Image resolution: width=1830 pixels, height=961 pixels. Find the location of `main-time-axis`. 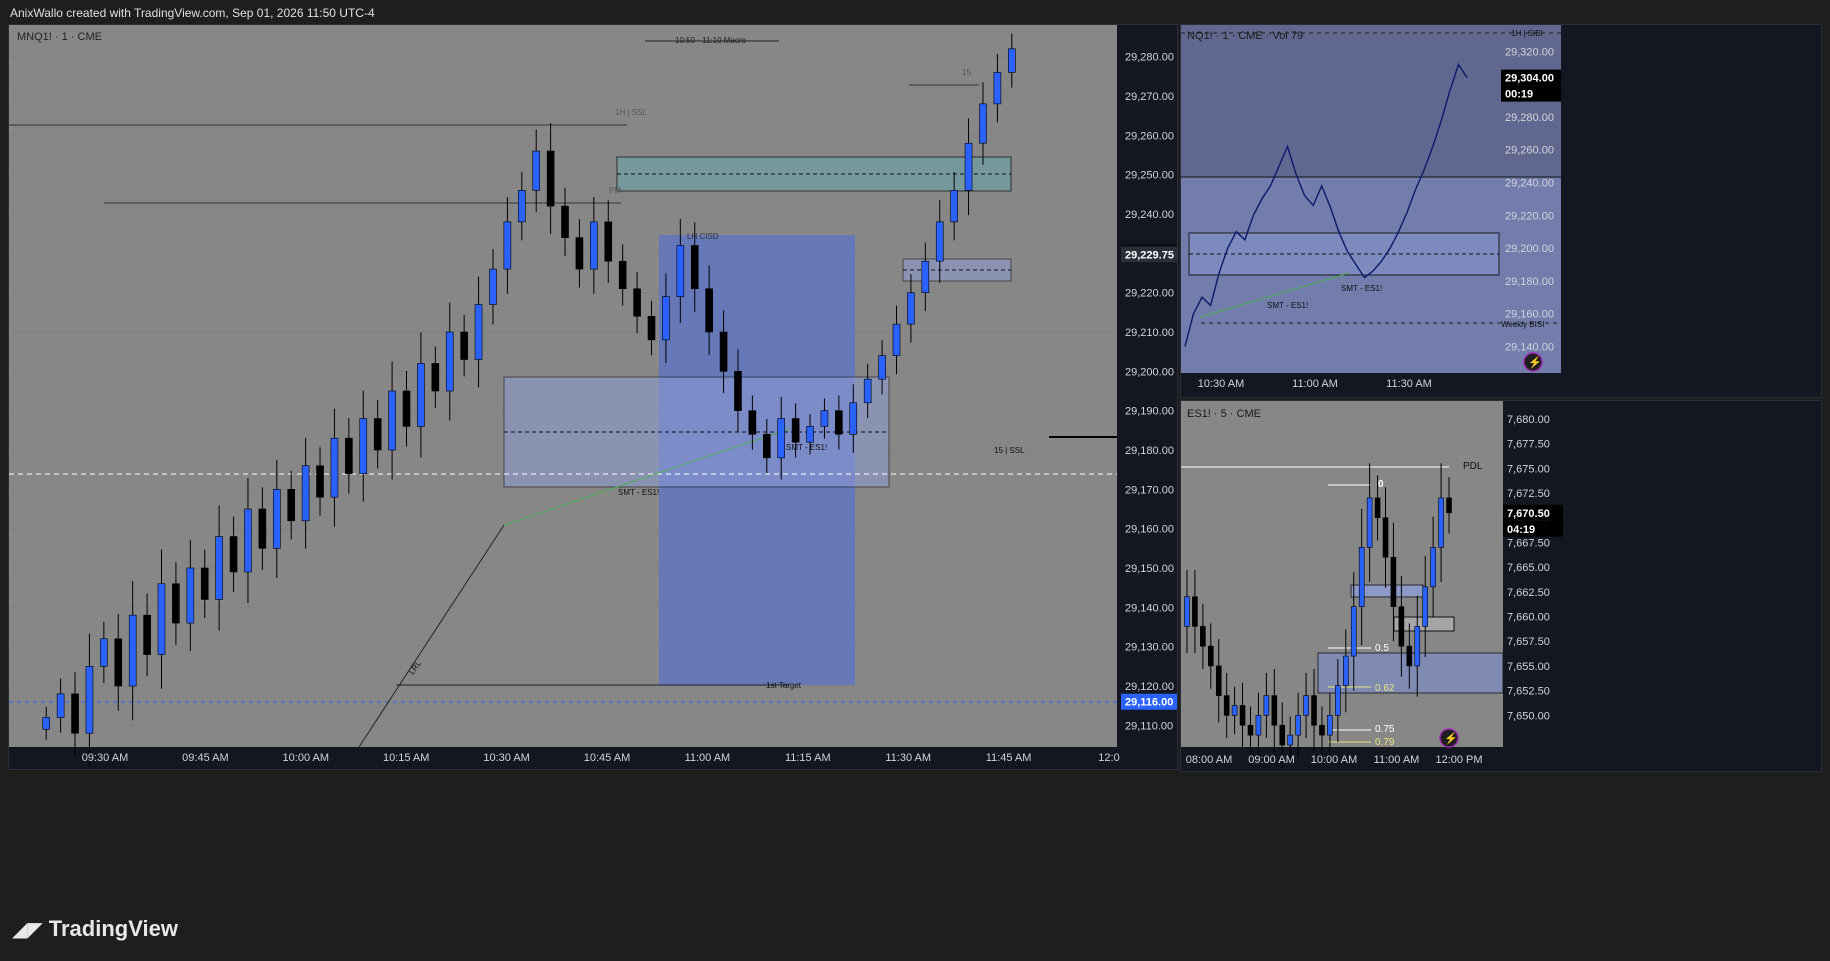

main-time-axis is located at coordinates (563, 758).